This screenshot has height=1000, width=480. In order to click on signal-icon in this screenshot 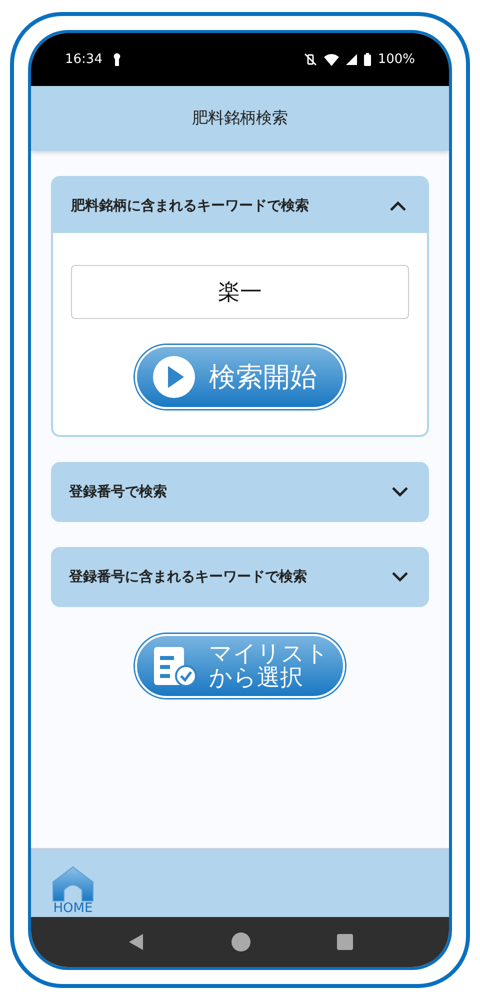, I will do `click(351, 59)`.